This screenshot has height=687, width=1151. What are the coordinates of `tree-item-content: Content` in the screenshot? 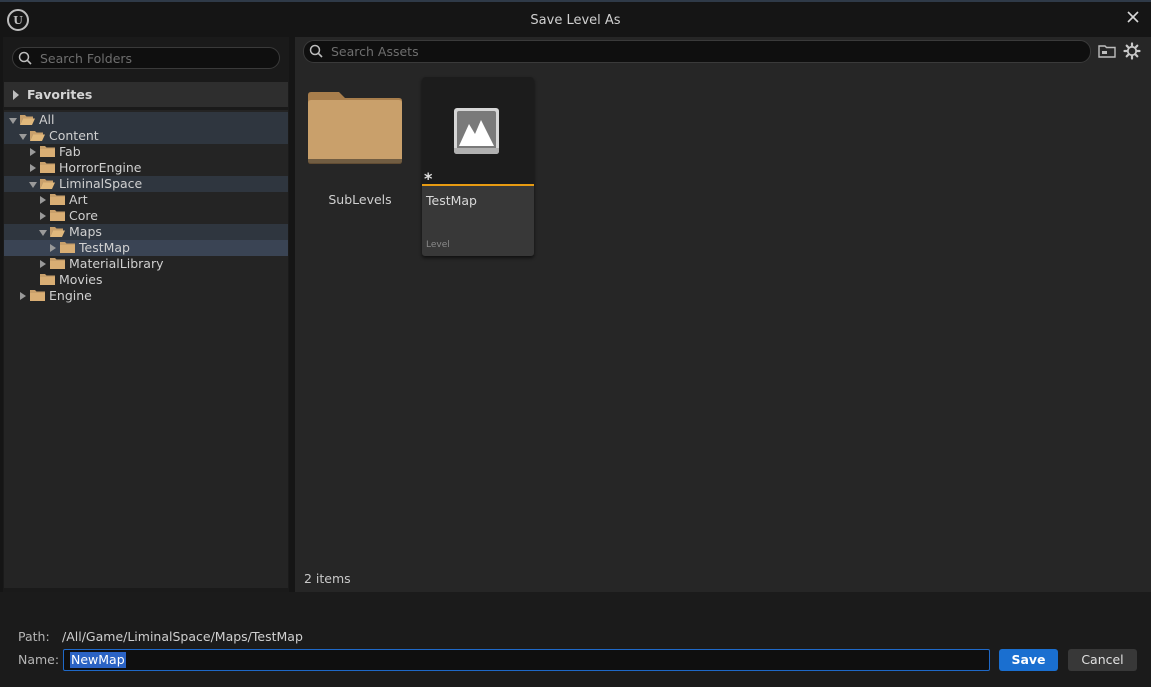 It's located at (146, 136).